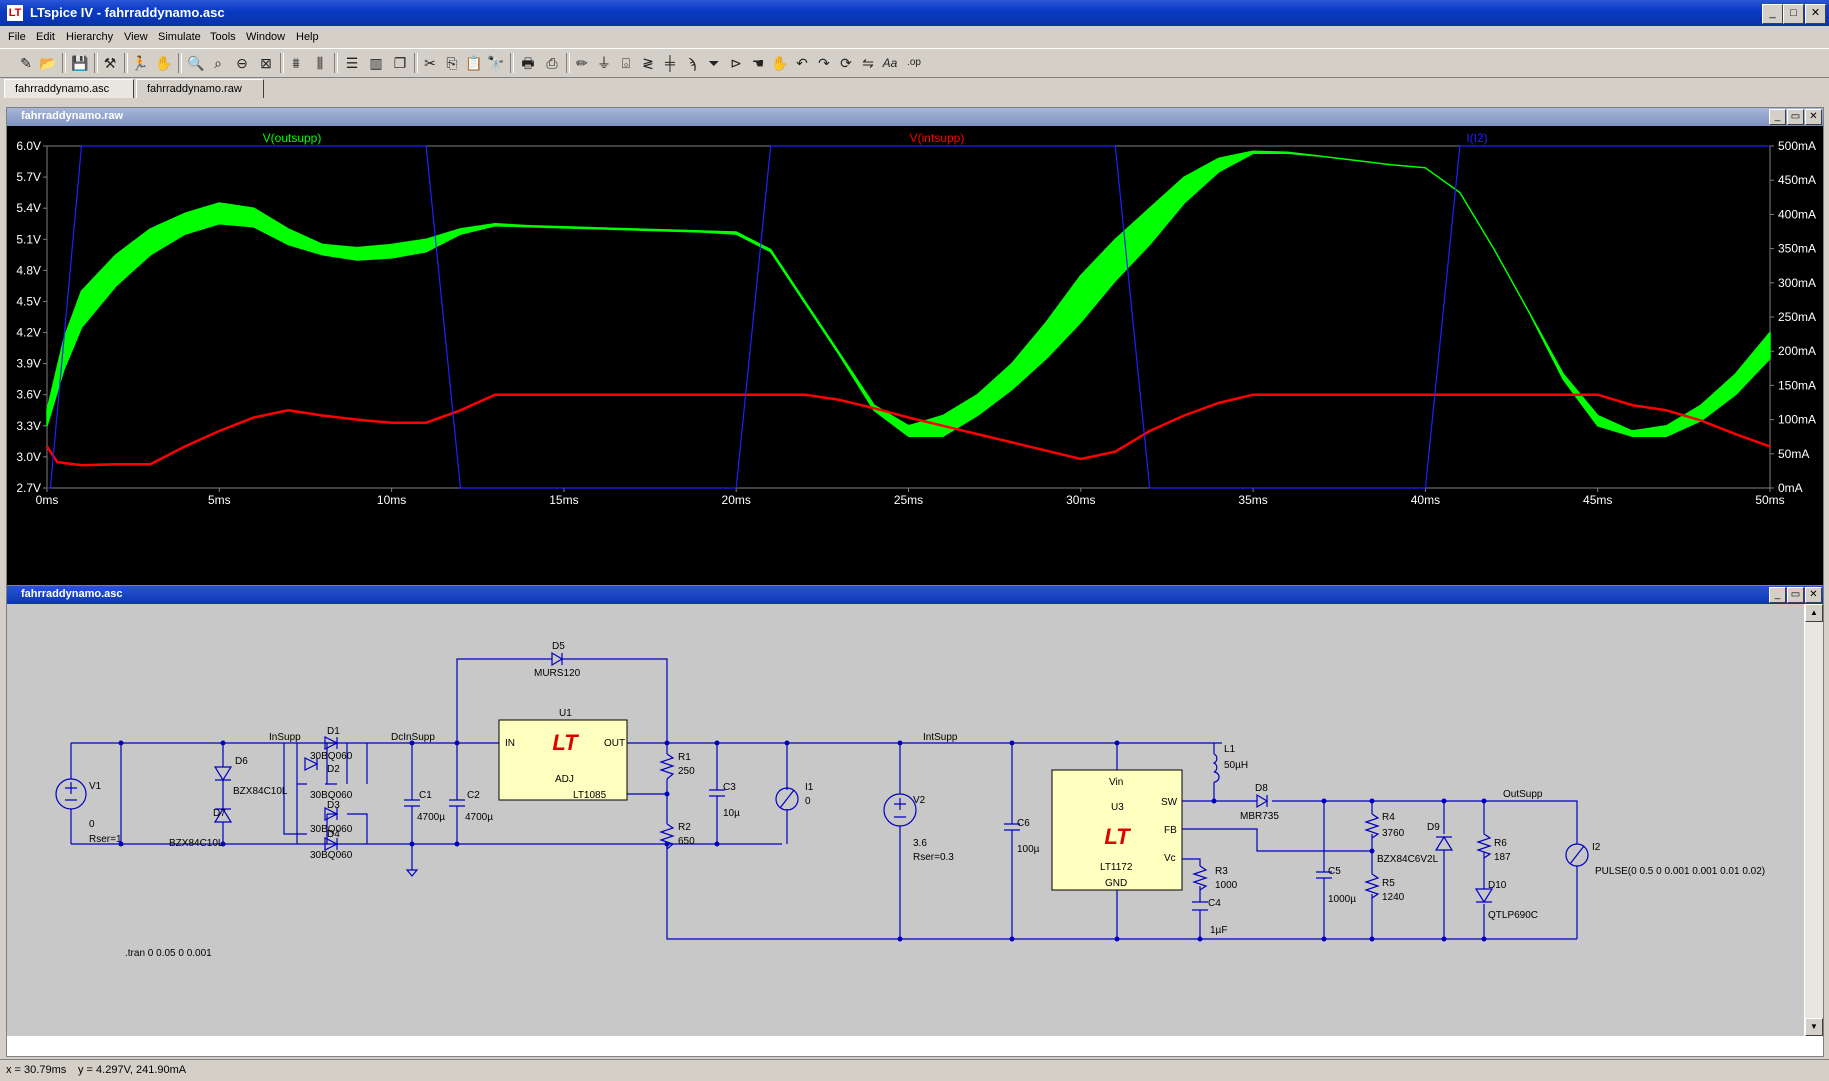 Image resolution: width=1829 pixels, height=1081 pixels. I want to click on schematic-close-button: ✕, so click(1813, 595).